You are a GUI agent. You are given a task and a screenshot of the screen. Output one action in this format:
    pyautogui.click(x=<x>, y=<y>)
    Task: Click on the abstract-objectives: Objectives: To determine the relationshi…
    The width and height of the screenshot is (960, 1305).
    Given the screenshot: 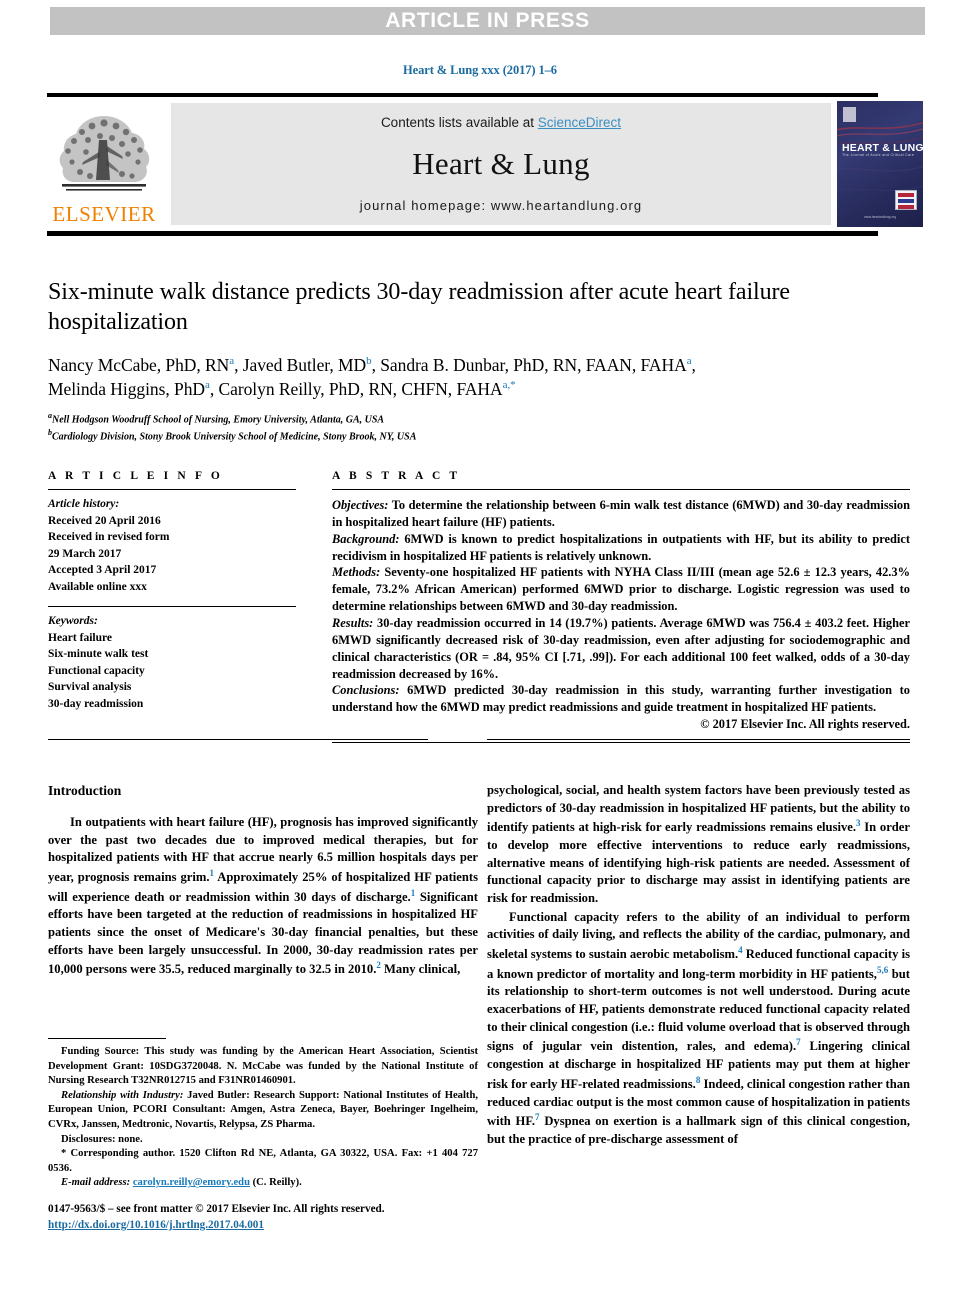 What is the action you would take?
    pyautogui.click(x=621, y=514)
    